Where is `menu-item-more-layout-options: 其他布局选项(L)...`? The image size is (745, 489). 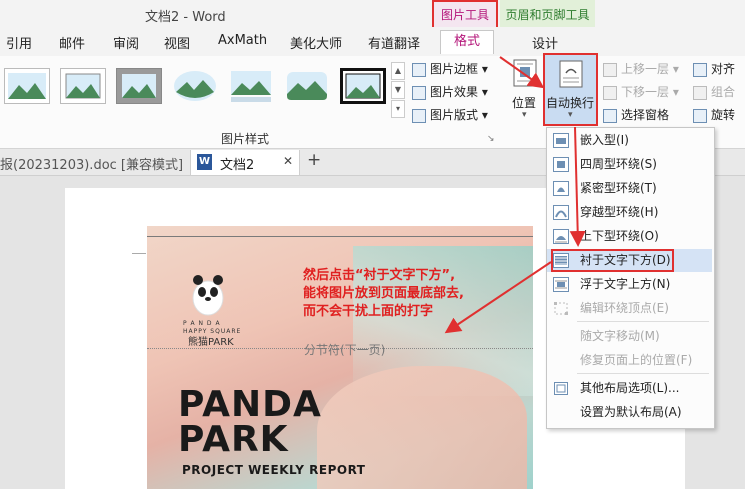
menu-item-more-layout-options: 其他布局选项(L)... is located at coordinates (629, 388).